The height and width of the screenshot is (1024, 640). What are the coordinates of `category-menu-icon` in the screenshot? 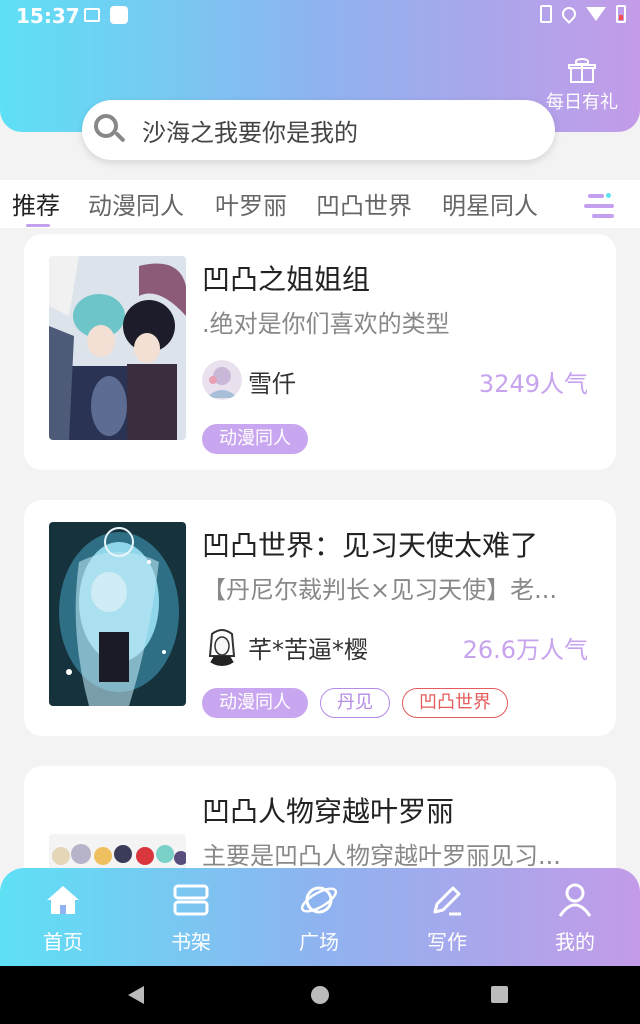 It's located at (600, 206).